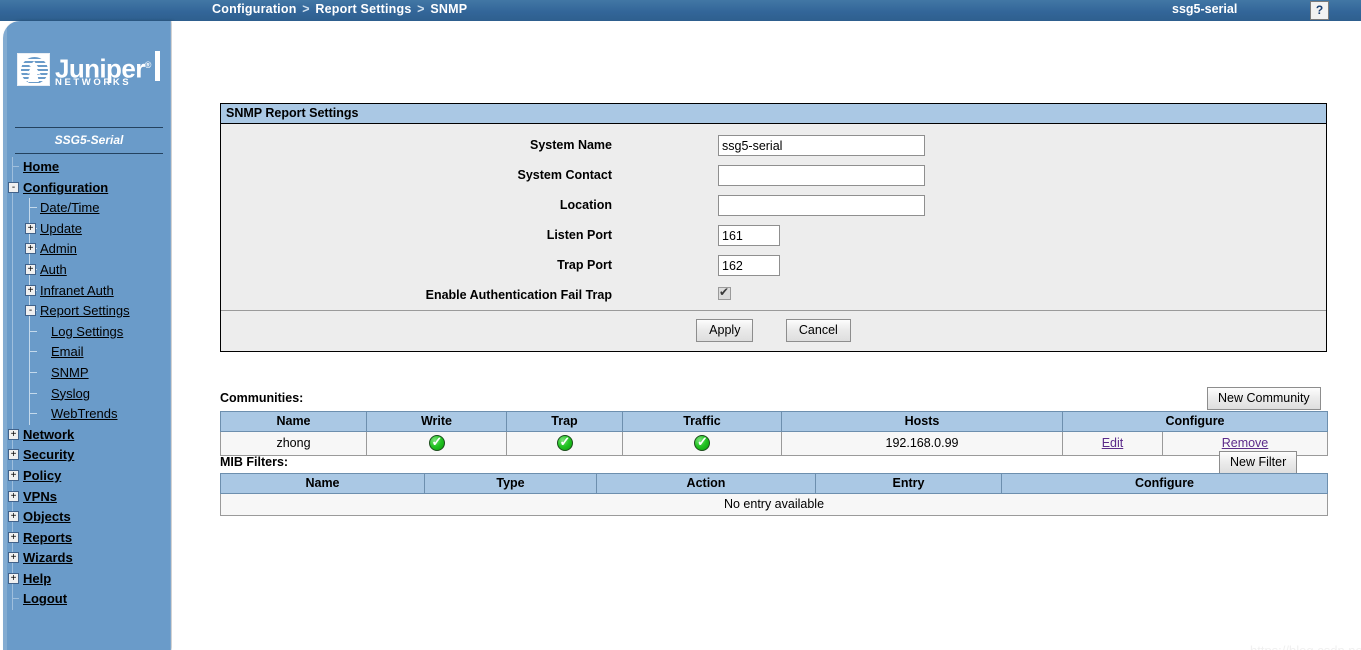  I want to click on device-model-label: SSG5-Serial, so click(89, 140).